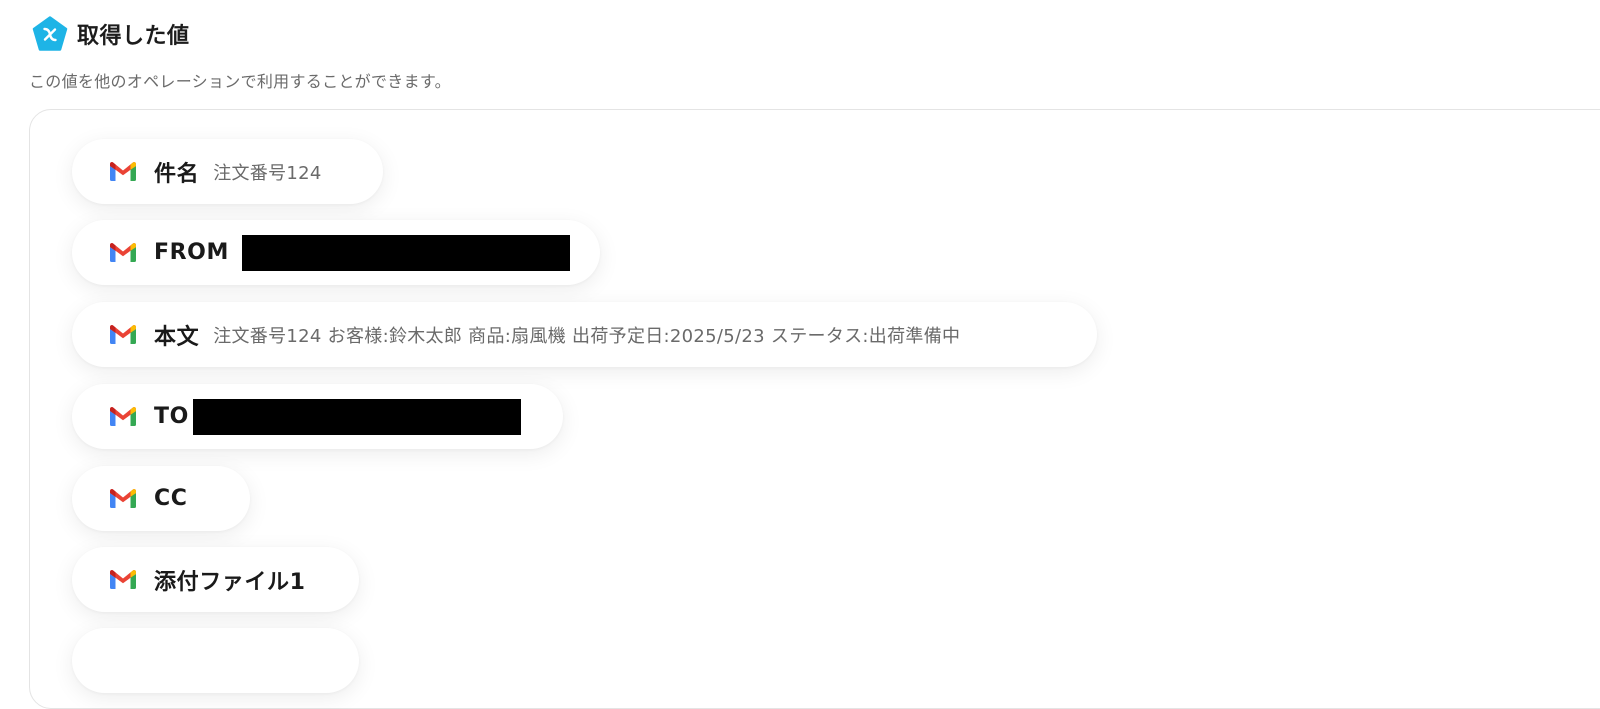 The image size is (1600, 709). Describe the element at coordinates (171, 498) in the screenshot. I see `output-label: CC` at that location.